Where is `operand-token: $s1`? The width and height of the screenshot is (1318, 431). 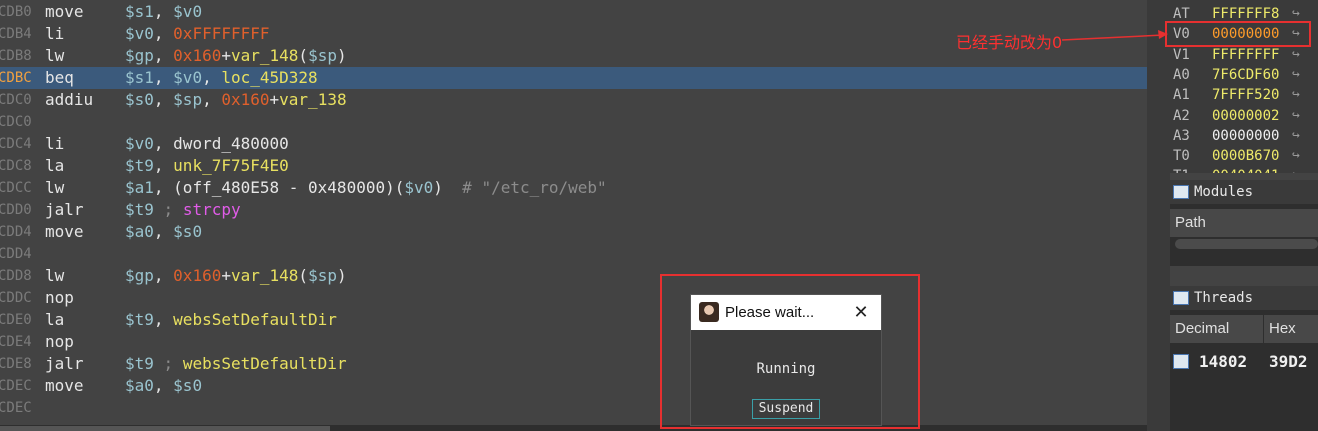
operand-token: $s1 is located at coordinates (139, 11).